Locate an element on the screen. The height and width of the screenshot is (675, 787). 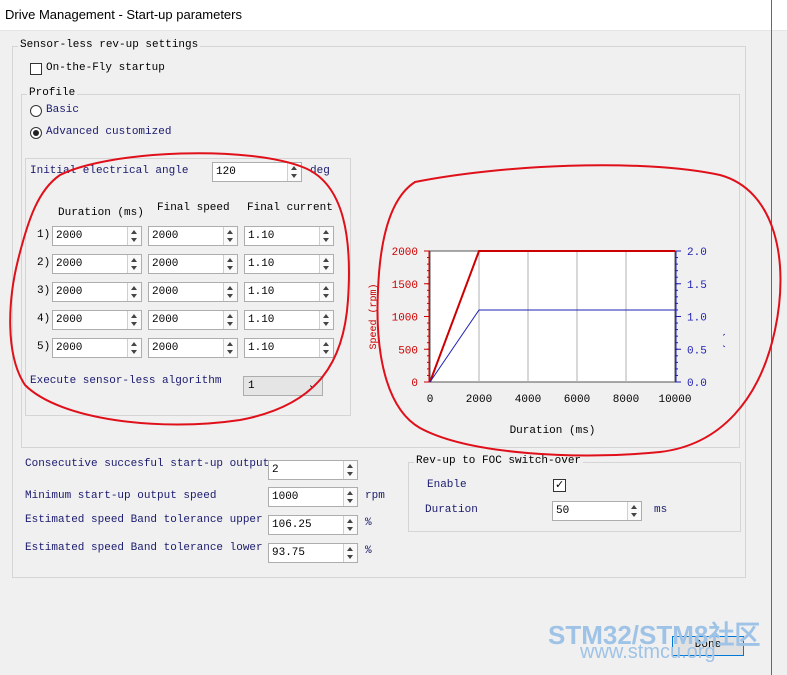
row-4-duration-input: 2000 is located at coordinates (97, 320).